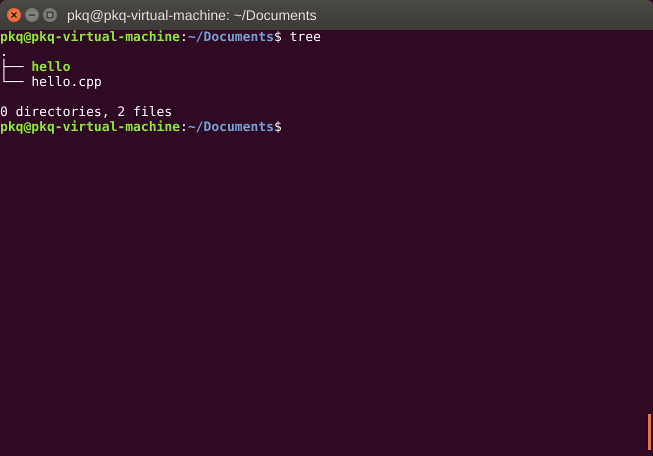  I want to click on window-title: pkq@pkq-virtual-machine: ~/Documents, so click(192, 15).